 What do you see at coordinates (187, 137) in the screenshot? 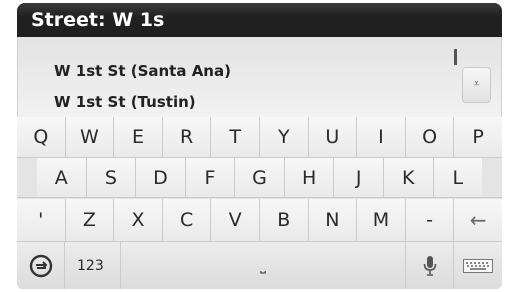
I see `key-r: R` at bounding box center [187, 137].